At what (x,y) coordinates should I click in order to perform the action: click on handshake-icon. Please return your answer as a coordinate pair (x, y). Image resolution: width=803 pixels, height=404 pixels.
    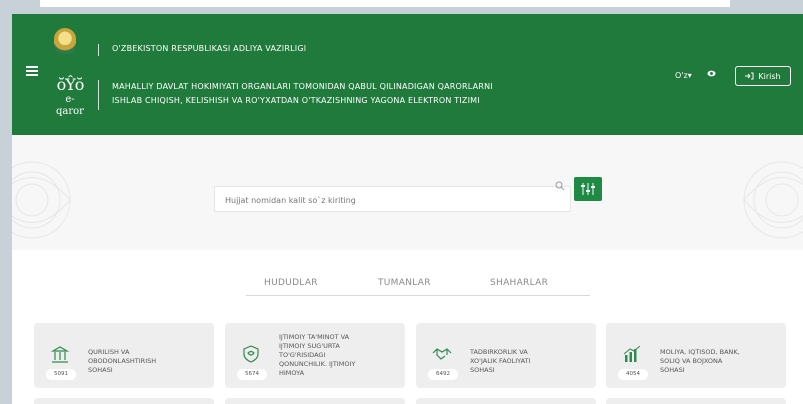
    Looking at the image, I should click on (442, 354).